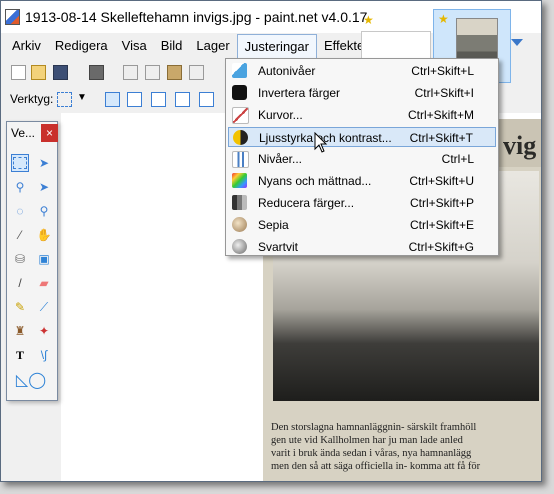 Image resolution: width=554 pixels, height=494 pixels. Describe the element at coordinates (212, 46) in the screenshot. I see `menu-lager: Lager` at that location.